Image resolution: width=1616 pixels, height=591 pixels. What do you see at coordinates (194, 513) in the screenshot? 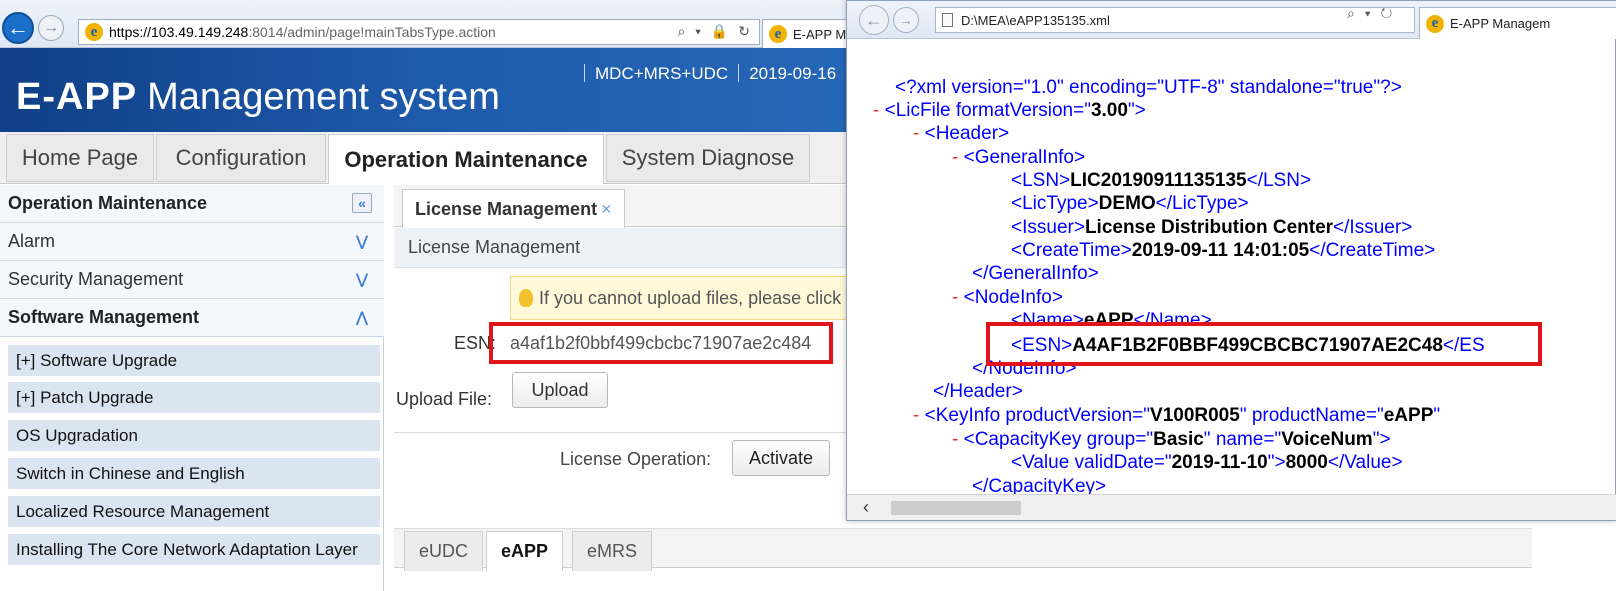
I see `sidebar-item-localized-resource: Localized Resource Management` at bounding box center [194, 513].